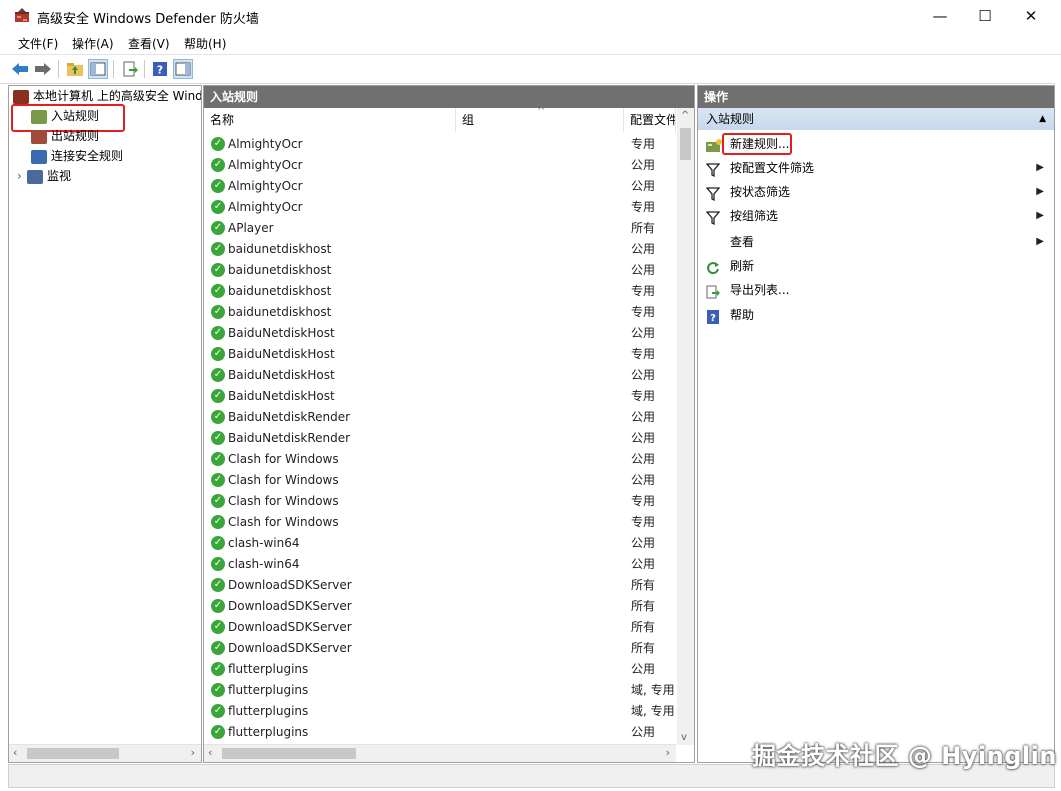 This screenshot has width=1061, height=791. What do you see at coordinates (21, 96) in the screenshot?
I see `firewall-icon` at bounding box center [21, 96].